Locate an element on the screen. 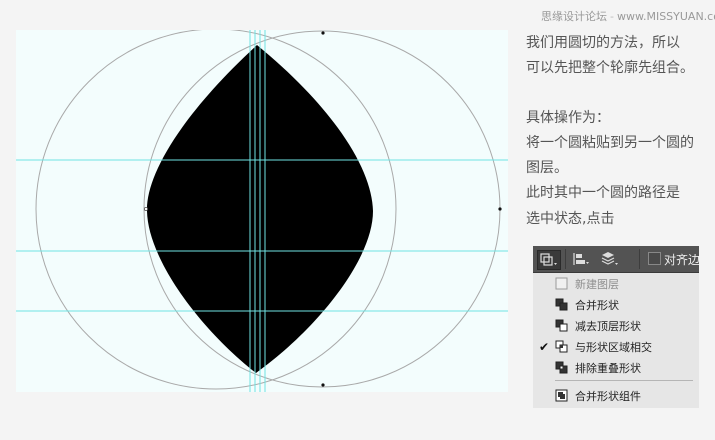 This screenshot has width=715, height=440. path-alignment-button is located at coordinates (581, 259).